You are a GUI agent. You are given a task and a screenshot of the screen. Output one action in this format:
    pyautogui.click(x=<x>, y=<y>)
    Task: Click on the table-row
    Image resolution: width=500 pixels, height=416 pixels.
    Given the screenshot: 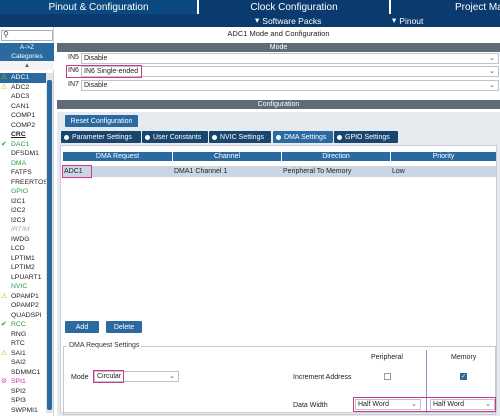 What is the action you would take?
    pyautogui.click(x=279, y=171)
    